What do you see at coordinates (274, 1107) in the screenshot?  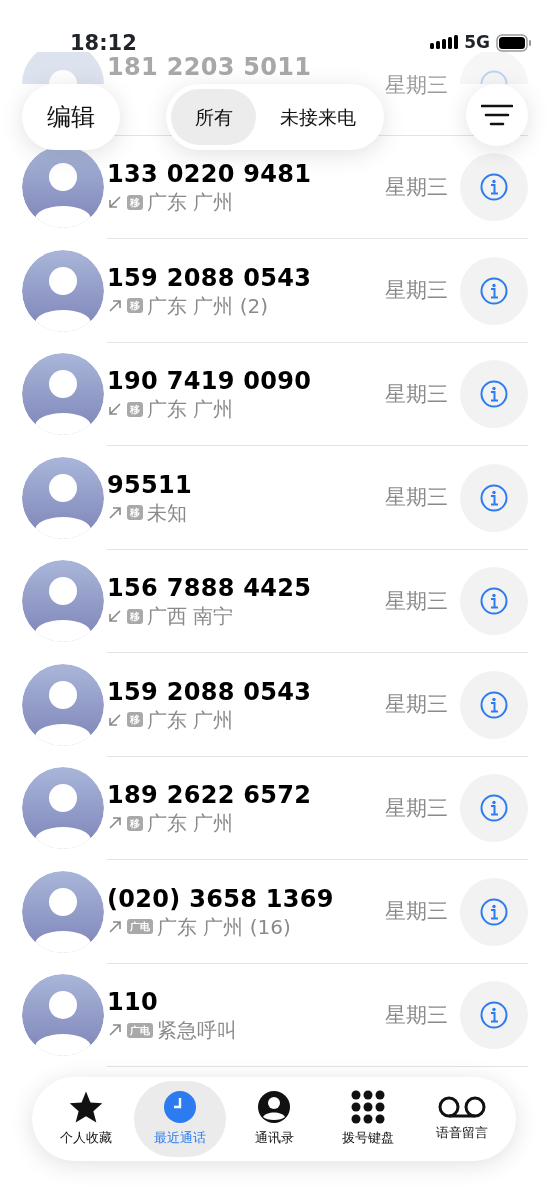 I see `person-icon` at bounding box center [274, 1107].